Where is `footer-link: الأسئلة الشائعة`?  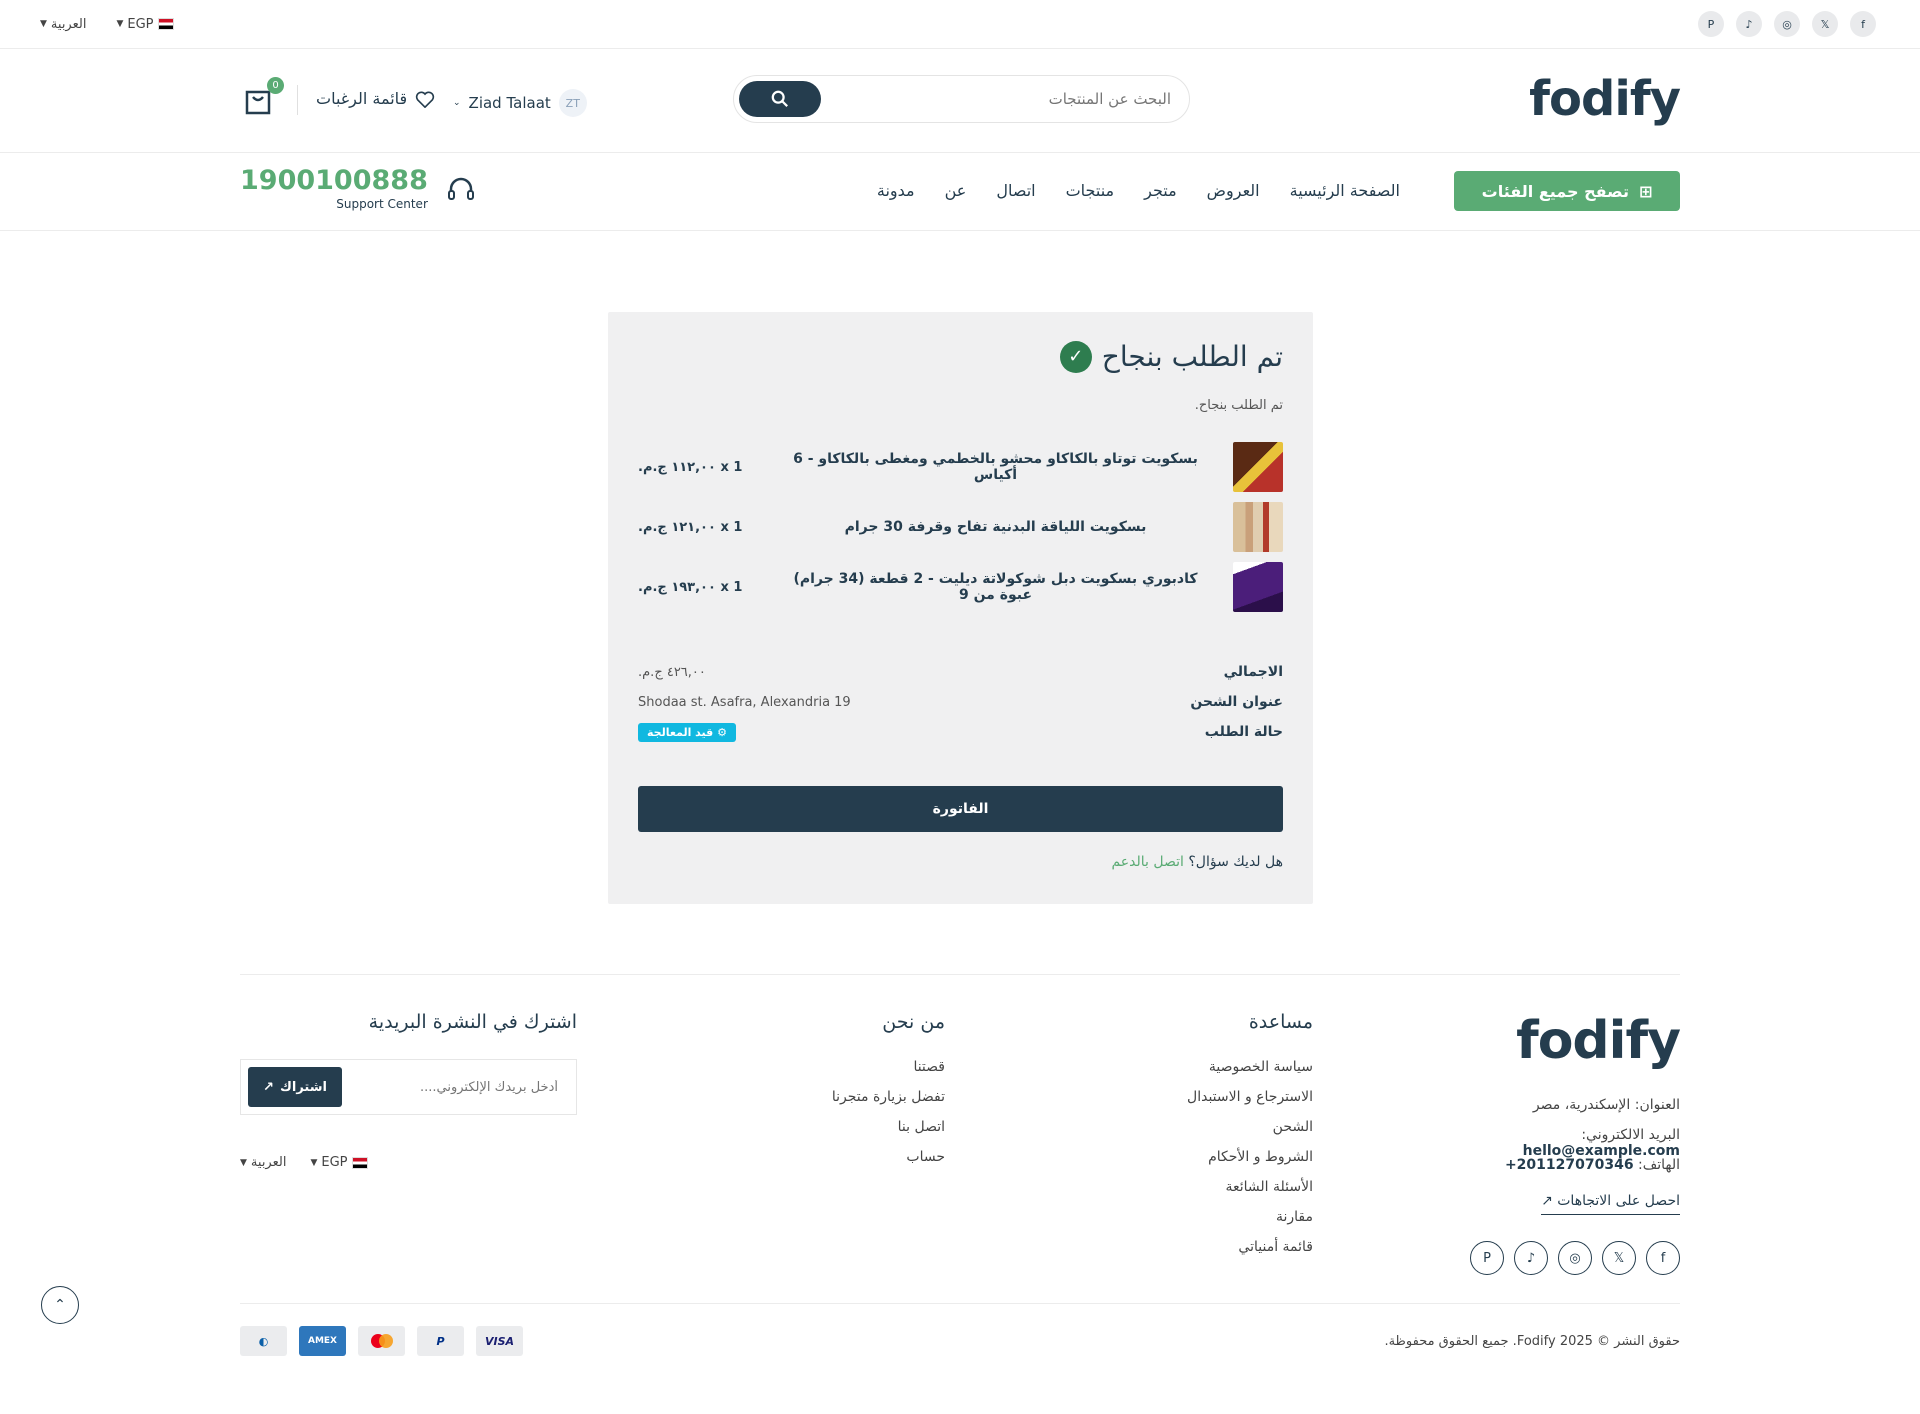 footer-link: الأسئلة الشائعة is located at coordinates (1250, 1194).